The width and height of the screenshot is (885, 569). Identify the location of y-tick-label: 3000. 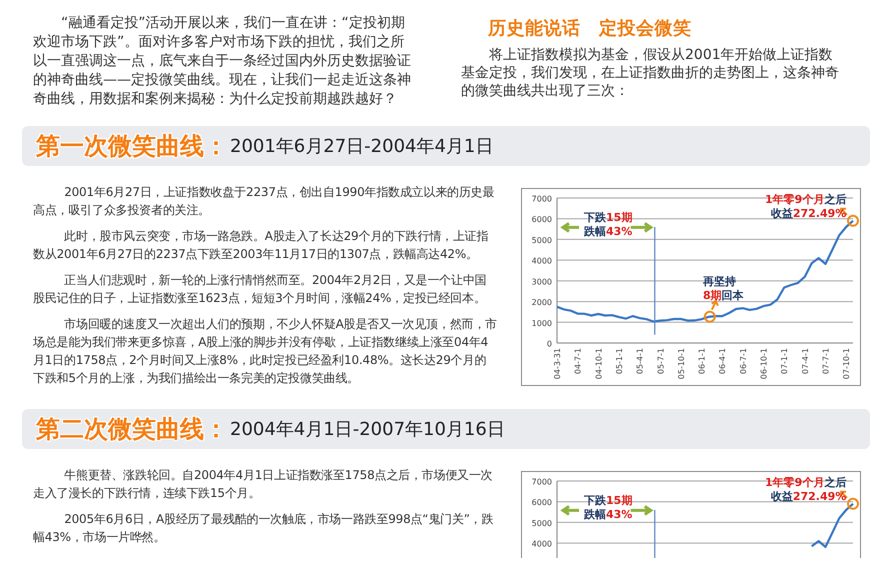
(542, 281).